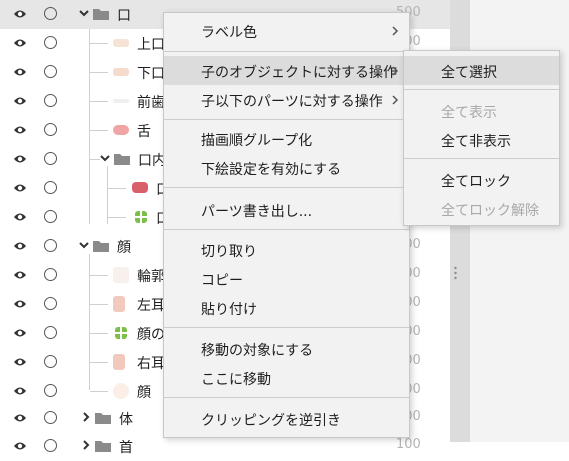 This screenshot has height=461, width=569. Describe the element at coordinates (151, 45) in the screenshot. I see `layer-name: 上口` at that location.